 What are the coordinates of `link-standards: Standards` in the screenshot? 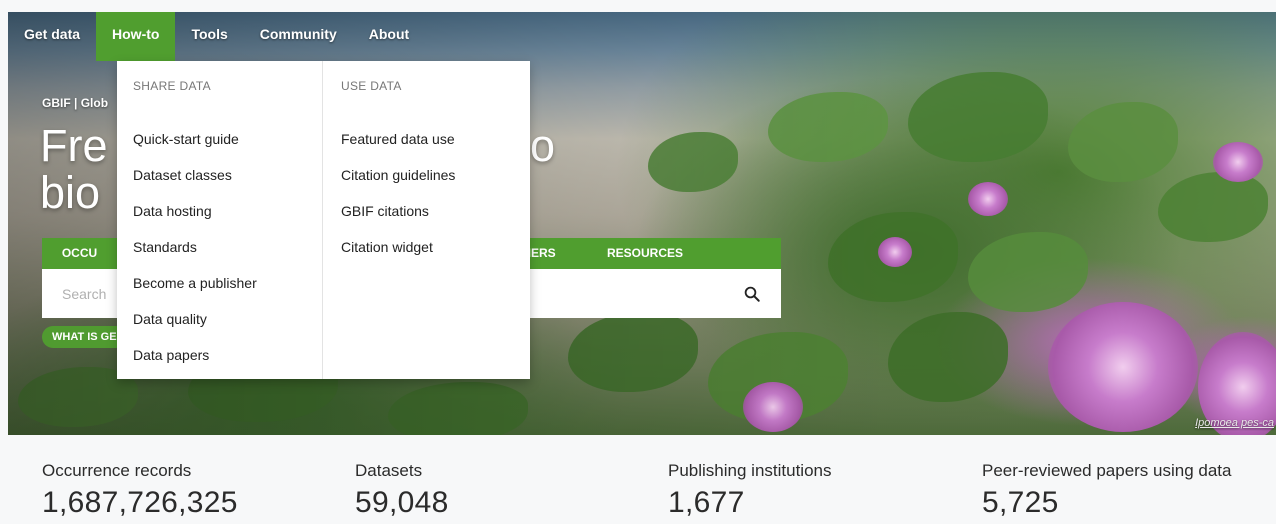 It's located at (227, 247).